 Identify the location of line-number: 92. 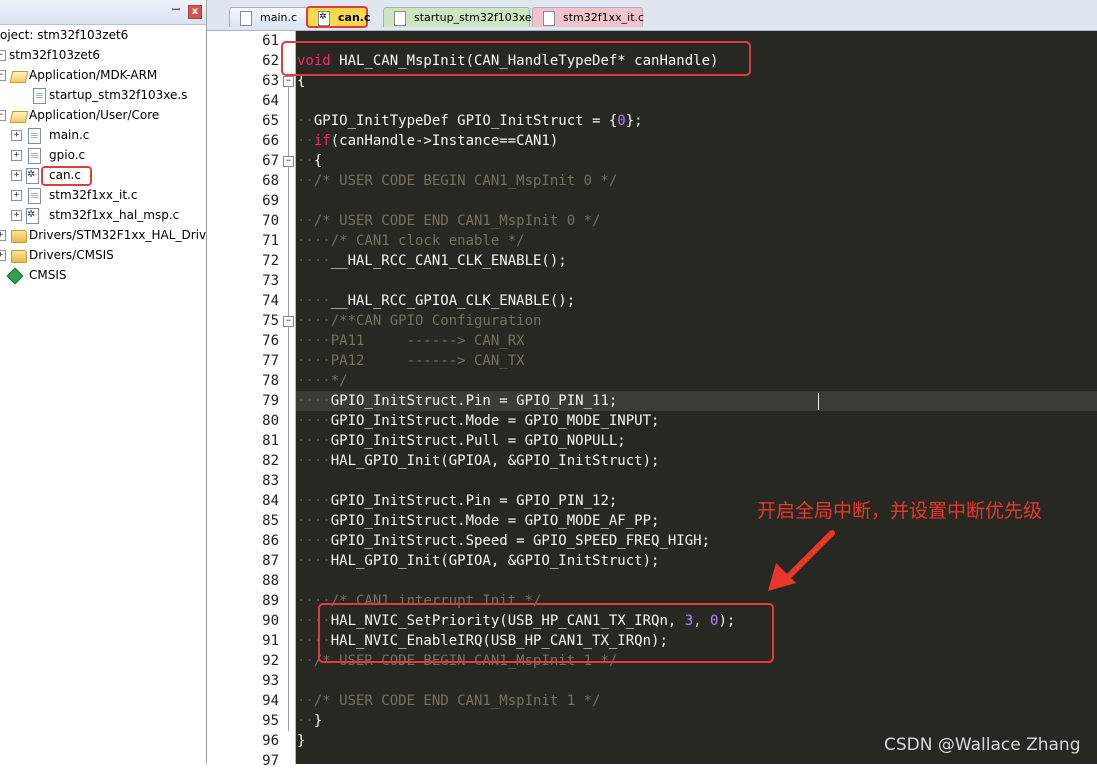
(270, 661).